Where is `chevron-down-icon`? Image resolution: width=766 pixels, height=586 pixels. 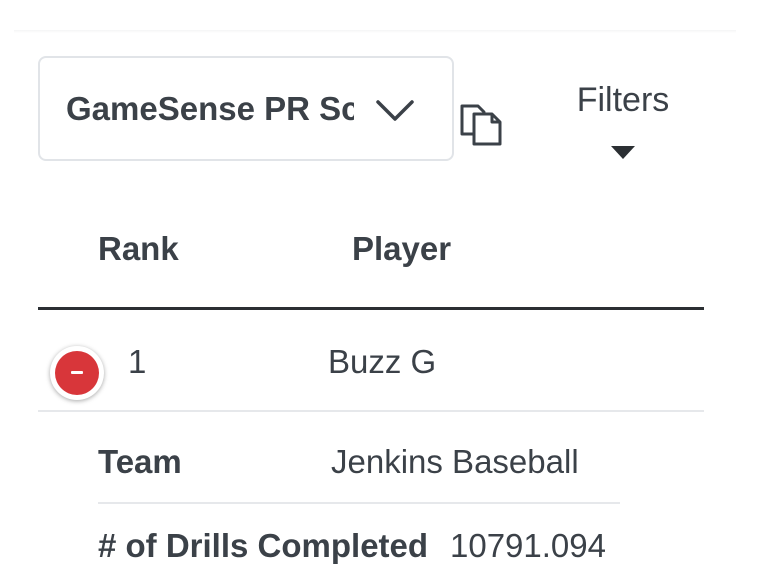
chevron-down-icon is located at coordinates (395, 110).